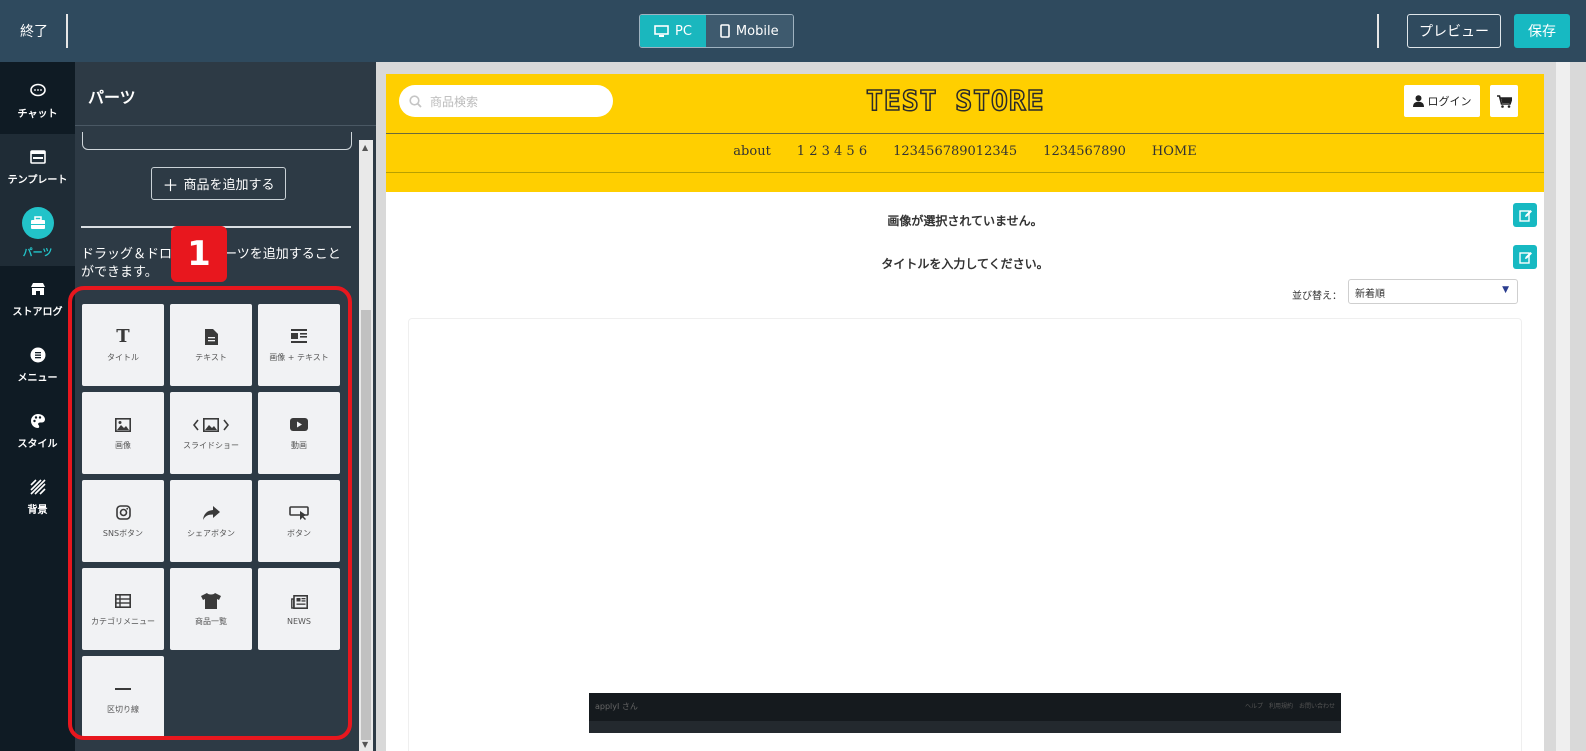 This screenshot has width=1586, height=751. Describe the element at coordinates (38, 487) in the screenshot. I see `stripes-icon` at that location.